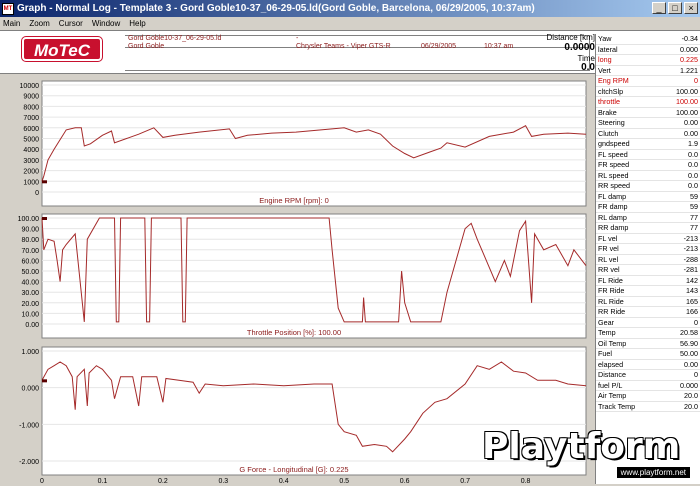 The height and width of the screenshot is (486, 700). Describe the element at coordinates (30, 272) in the screenshot. I see `y-tick-label: 50.00` at that location.